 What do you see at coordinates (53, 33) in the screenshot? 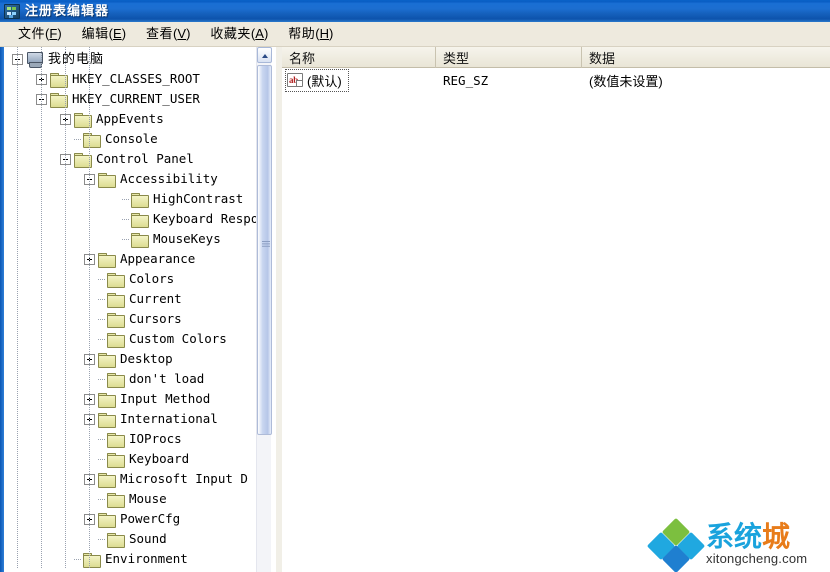
I see `menu-accesskey-letter: F` at bounding box center [53, 33].